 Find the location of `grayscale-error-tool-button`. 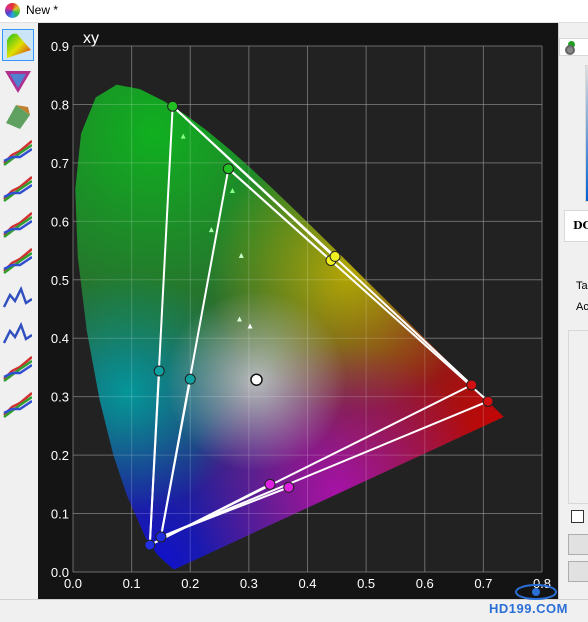

grayscale-error-tool-button is located at coordinates (18, 333).